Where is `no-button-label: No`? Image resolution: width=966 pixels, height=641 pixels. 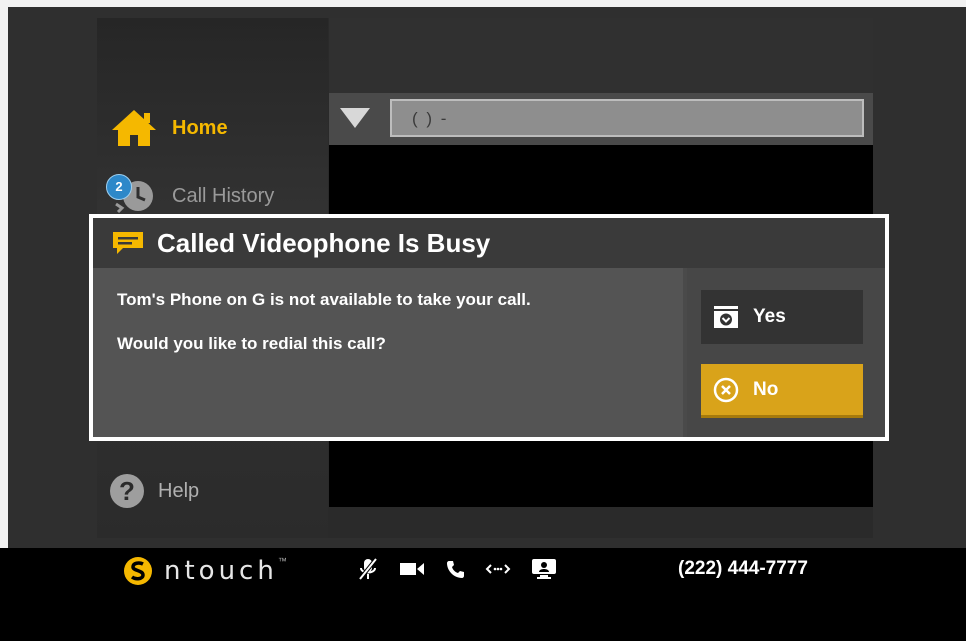
no-button-label: No is located at coordinates (766, 389).